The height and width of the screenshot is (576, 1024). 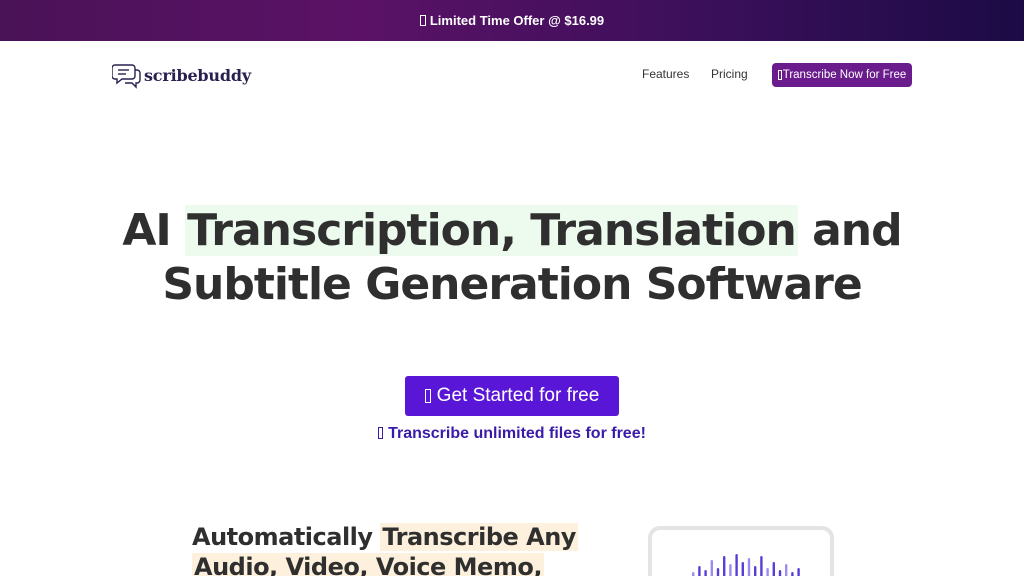 I want to click on unlimited-files-note: Transcribe unlimited files for free!, so click(x=512, y=434).